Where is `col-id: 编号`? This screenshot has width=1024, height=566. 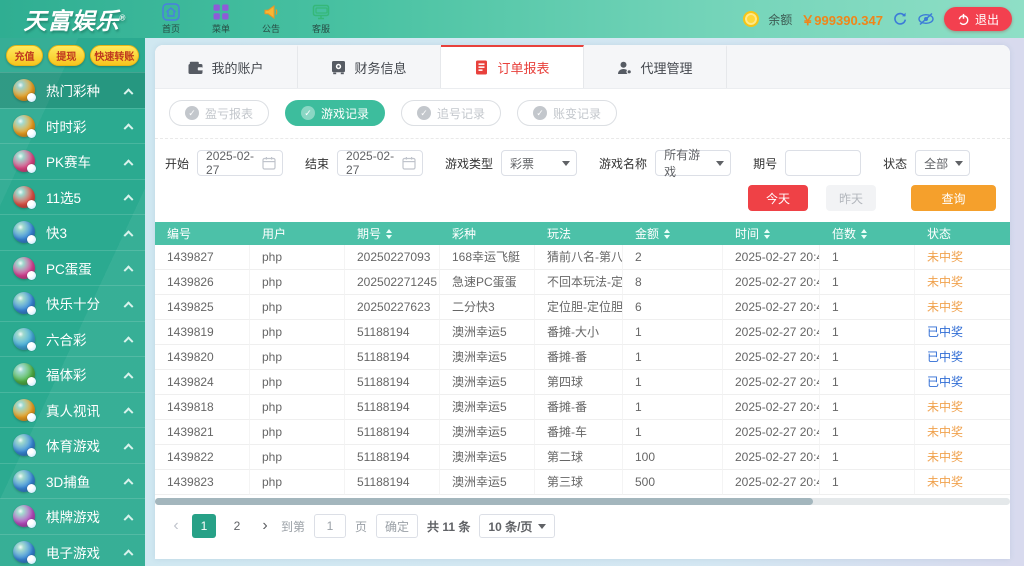
col-id: 编号 is located at coordinates (179, 234).